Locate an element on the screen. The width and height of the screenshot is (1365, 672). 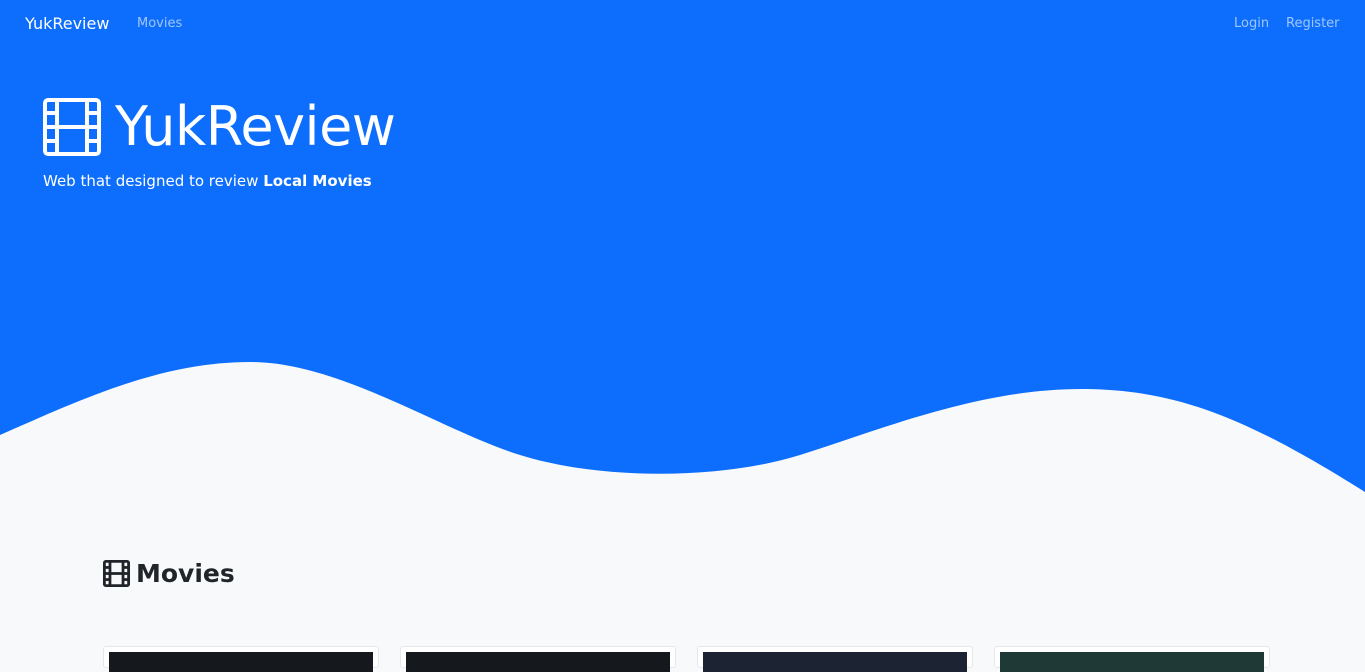
register-link: Register is located at coordinates (1313, 23).